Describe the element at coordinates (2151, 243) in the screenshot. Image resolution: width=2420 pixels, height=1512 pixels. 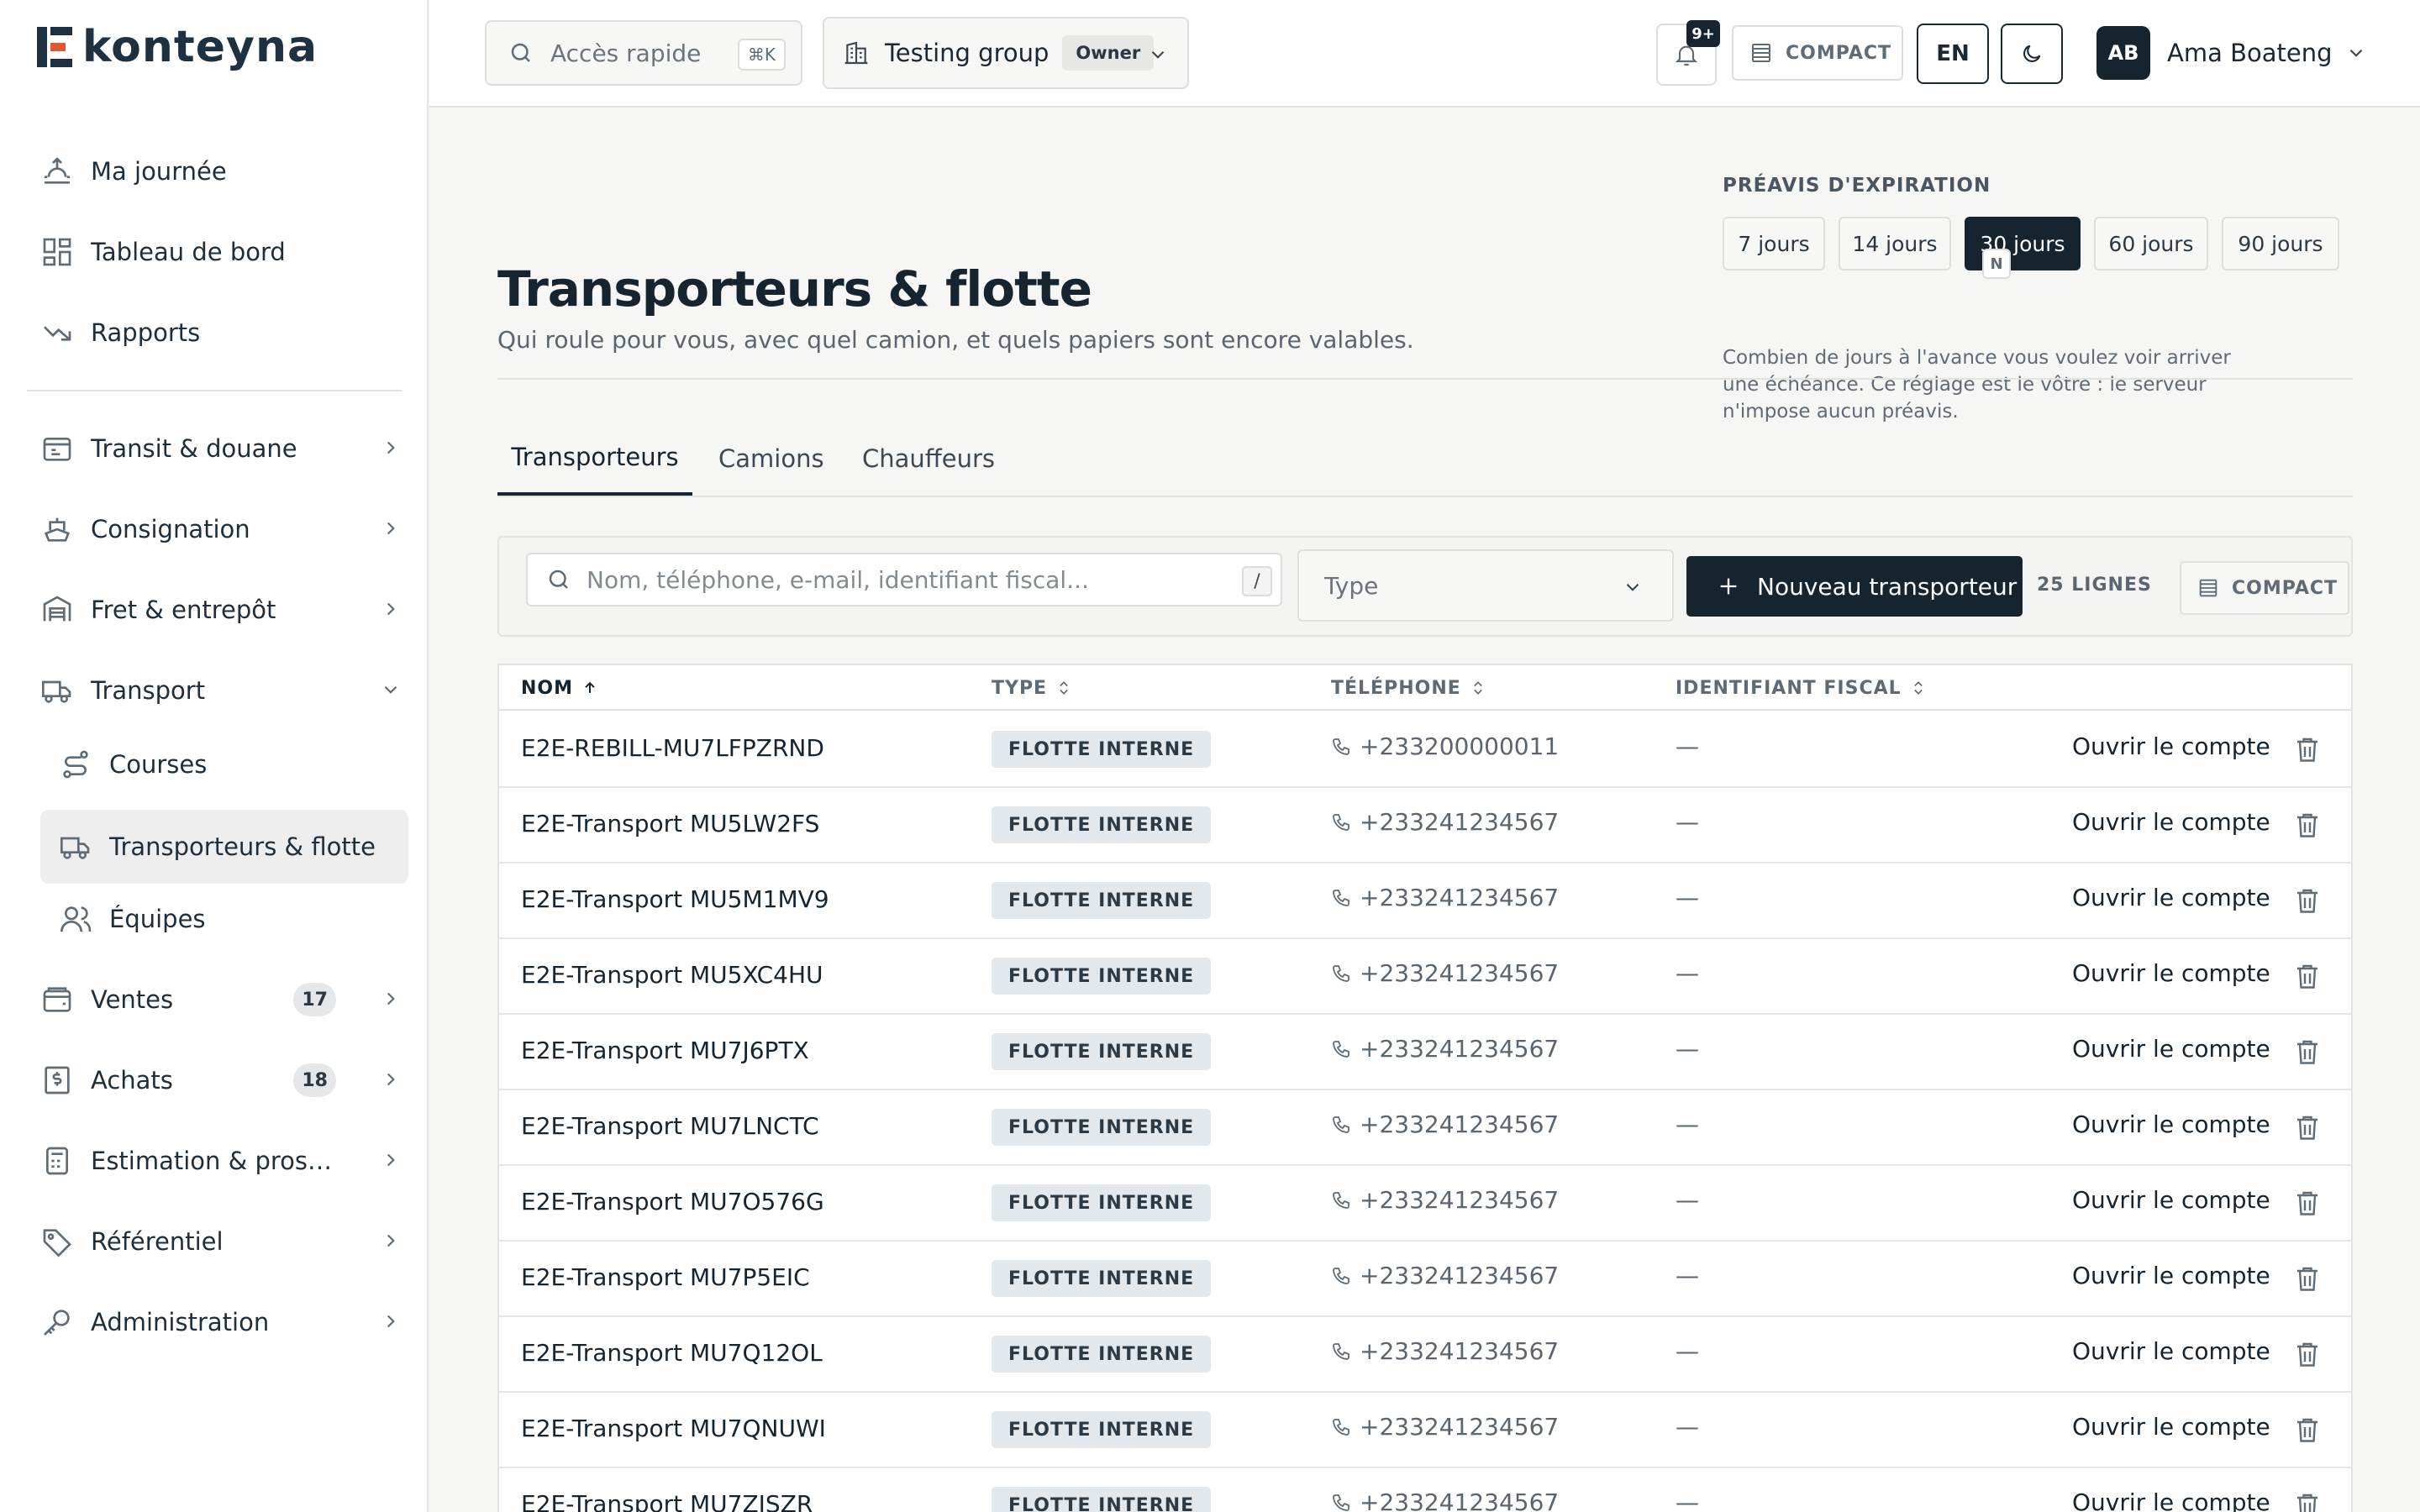
I see `expiry-option-60: 60 jours` at that location.